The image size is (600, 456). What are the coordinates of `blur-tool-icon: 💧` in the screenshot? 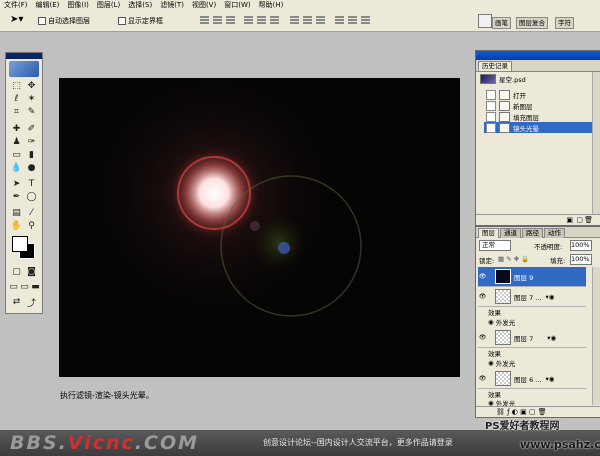 It's located at (16, 168).